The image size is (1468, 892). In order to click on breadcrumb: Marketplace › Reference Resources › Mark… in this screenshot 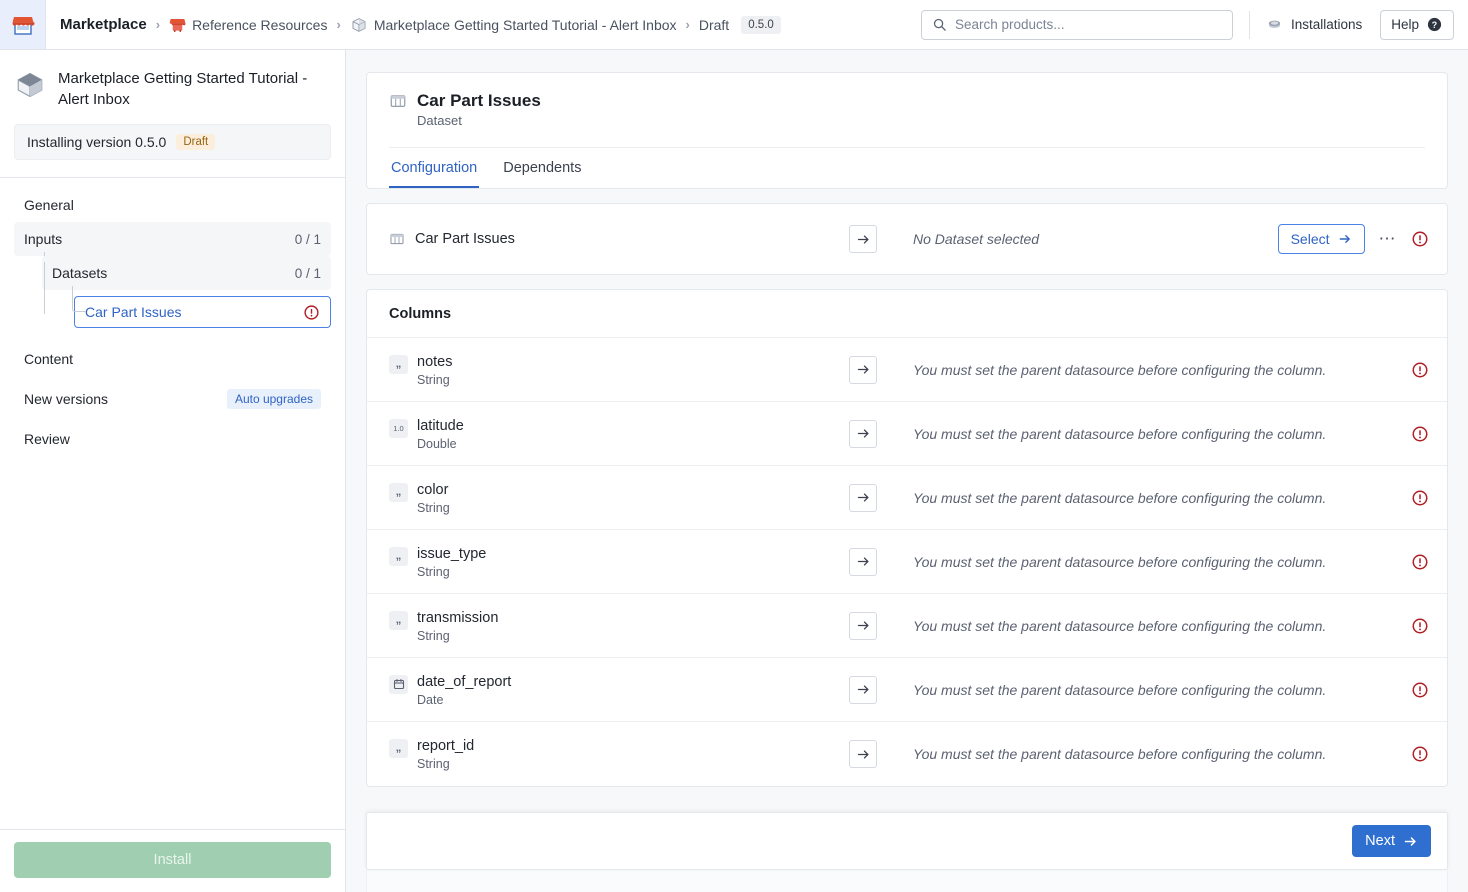, I will do `click(413, 24)`.